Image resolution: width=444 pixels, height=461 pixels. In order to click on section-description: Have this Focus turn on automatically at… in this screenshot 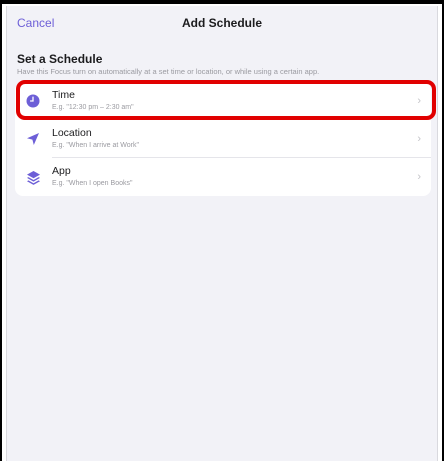, I will do `click(168, 71)`.